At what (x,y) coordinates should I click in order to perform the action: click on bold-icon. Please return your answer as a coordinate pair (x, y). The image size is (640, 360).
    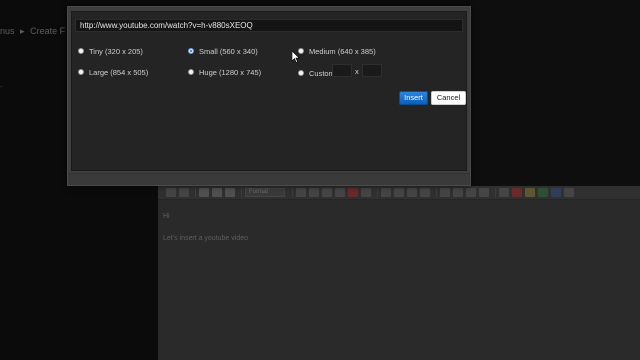
    Looking at the image, I should click on (204, 192).